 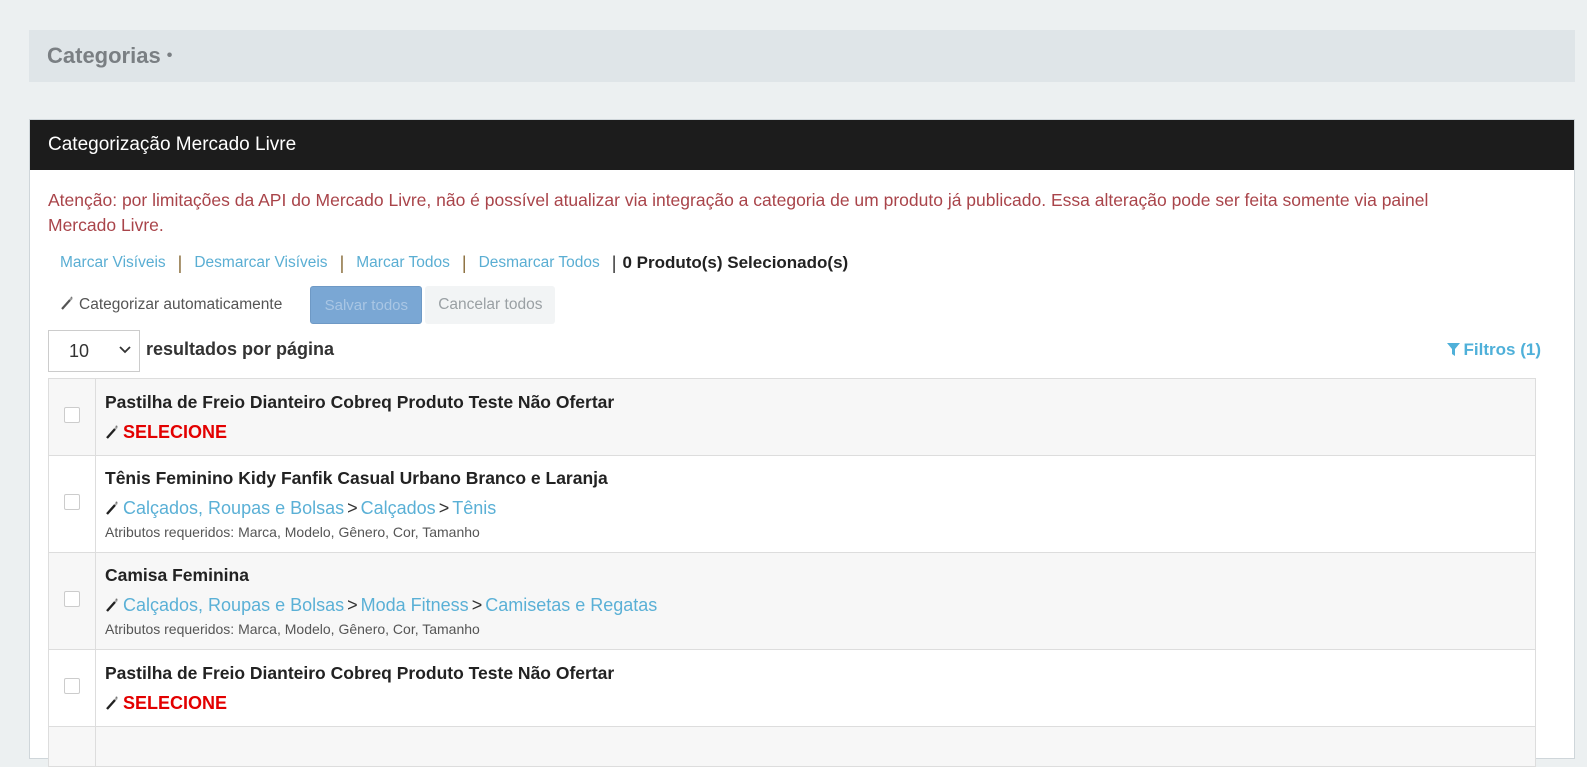 I want to click on category-link: Calçados, so click(x=398, y=508).